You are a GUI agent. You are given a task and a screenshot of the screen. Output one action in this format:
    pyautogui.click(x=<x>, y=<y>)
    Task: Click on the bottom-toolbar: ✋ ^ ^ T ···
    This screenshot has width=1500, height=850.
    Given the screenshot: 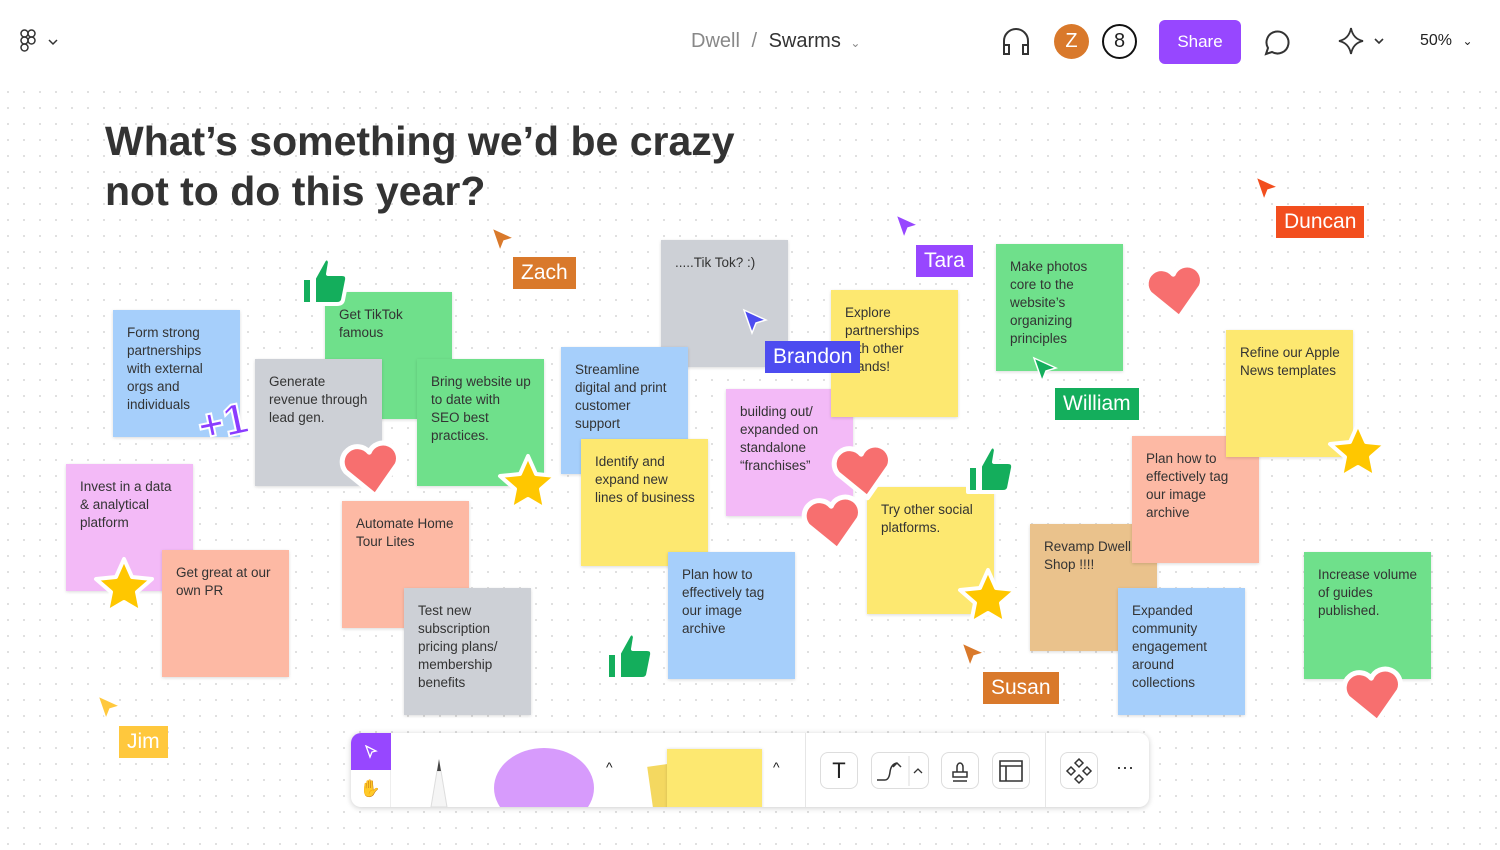 What is the action you would take?
    pyautogui.click(x=750, y=770)
    